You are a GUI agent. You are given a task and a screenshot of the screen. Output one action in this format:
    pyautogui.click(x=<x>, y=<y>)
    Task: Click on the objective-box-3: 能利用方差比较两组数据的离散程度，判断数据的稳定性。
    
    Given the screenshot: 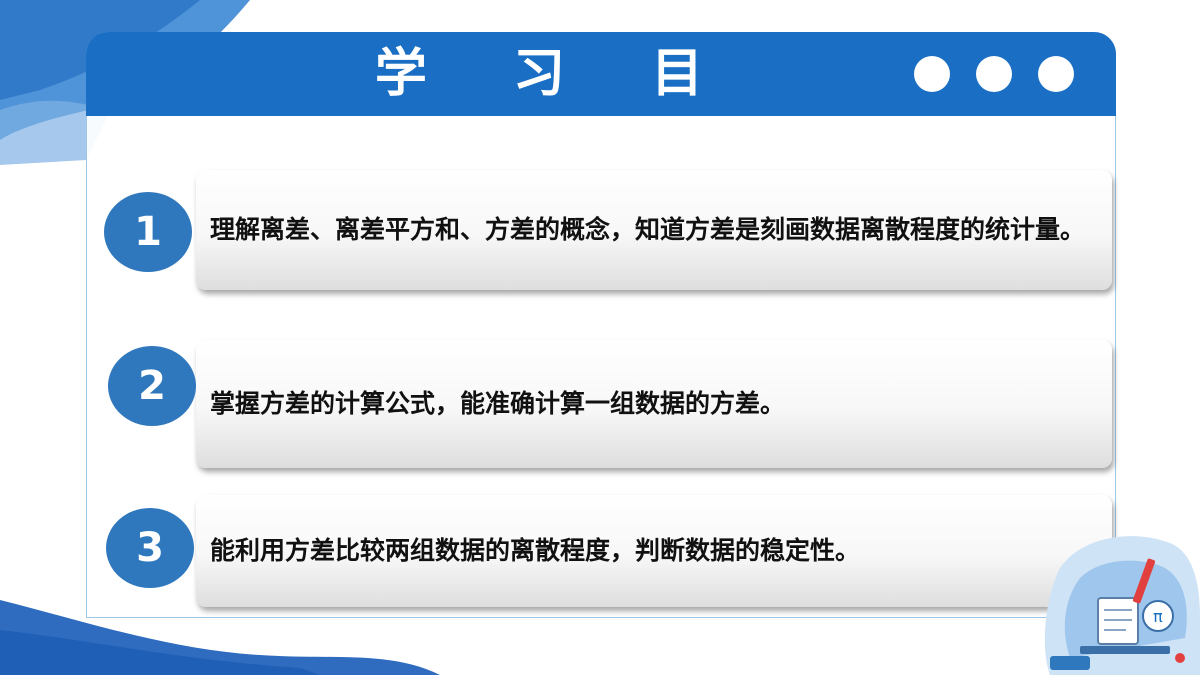 What is the action you would take?
    pyautogui.click(x=654, y=551)
    